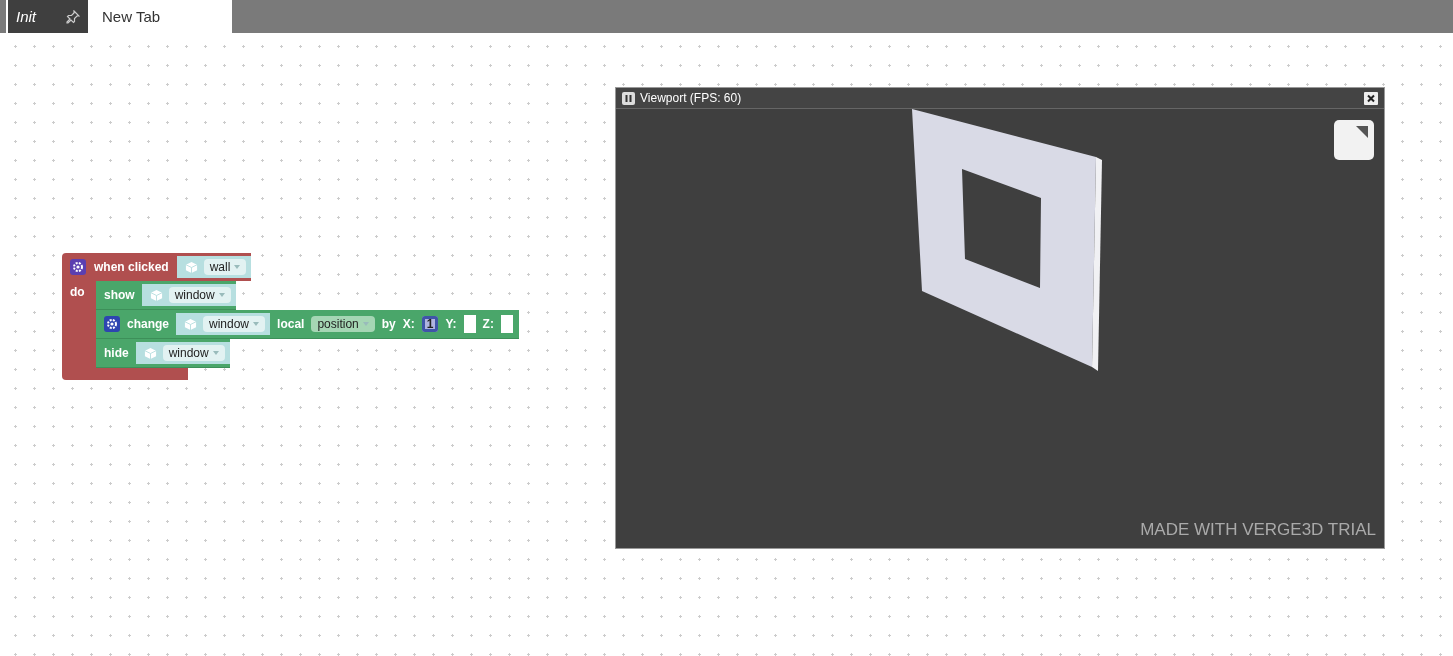  What do you see at coordinates (307, 324) in the screenshot?
I see `statement-block: change window local position by X: 1 Y: Z:` at bounding box center [307, 324].